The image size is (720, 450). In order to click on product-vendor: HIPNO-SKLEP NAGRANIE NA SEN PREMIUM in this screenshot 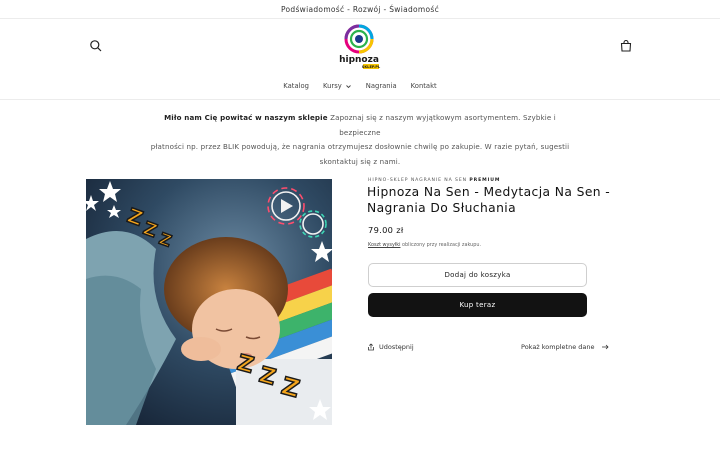, I will do `click(434, 180)`.